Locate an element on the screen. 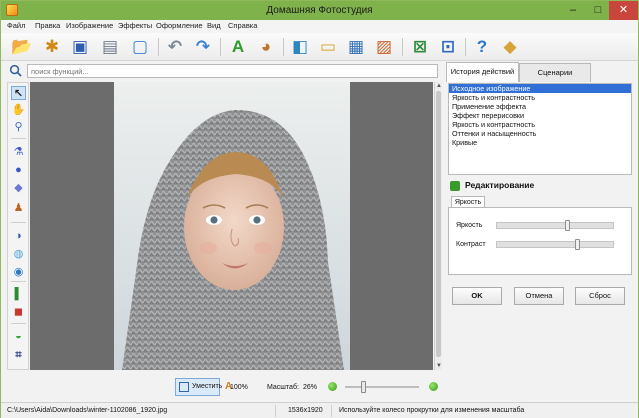 Image resolution: width=639 pixels, height=418 pixels. picture-icon-glyph: ▨ is located at coordinates (384, 46).